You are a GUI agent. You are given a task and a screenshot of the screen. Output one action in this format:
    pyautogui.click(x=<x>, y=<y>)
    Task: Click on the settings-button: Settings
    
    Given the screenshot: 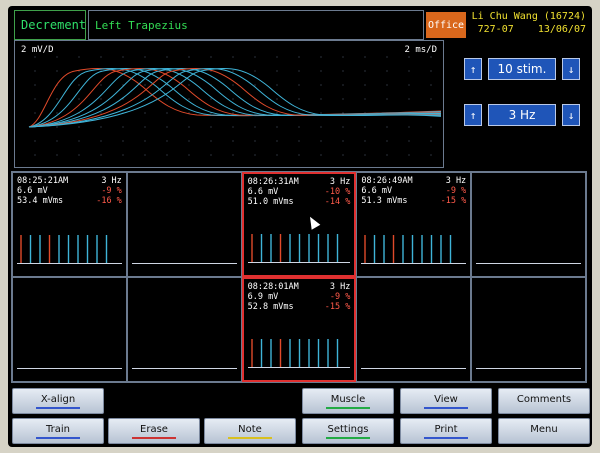 What is the action you would take?
    pyautogui.click(x=348, y=431)
    